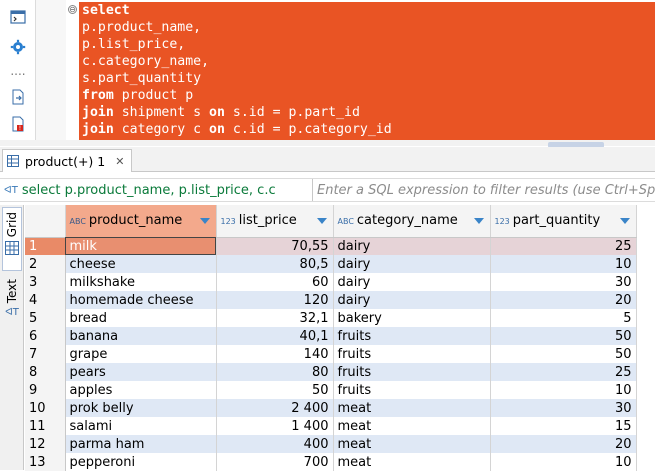 Image resolution: width=655 pixels, height=471 pixels. What do you see at coordinates (141, 372) in the screenshot?
I see `table-cell: pears` at bounding box center [141, 372].